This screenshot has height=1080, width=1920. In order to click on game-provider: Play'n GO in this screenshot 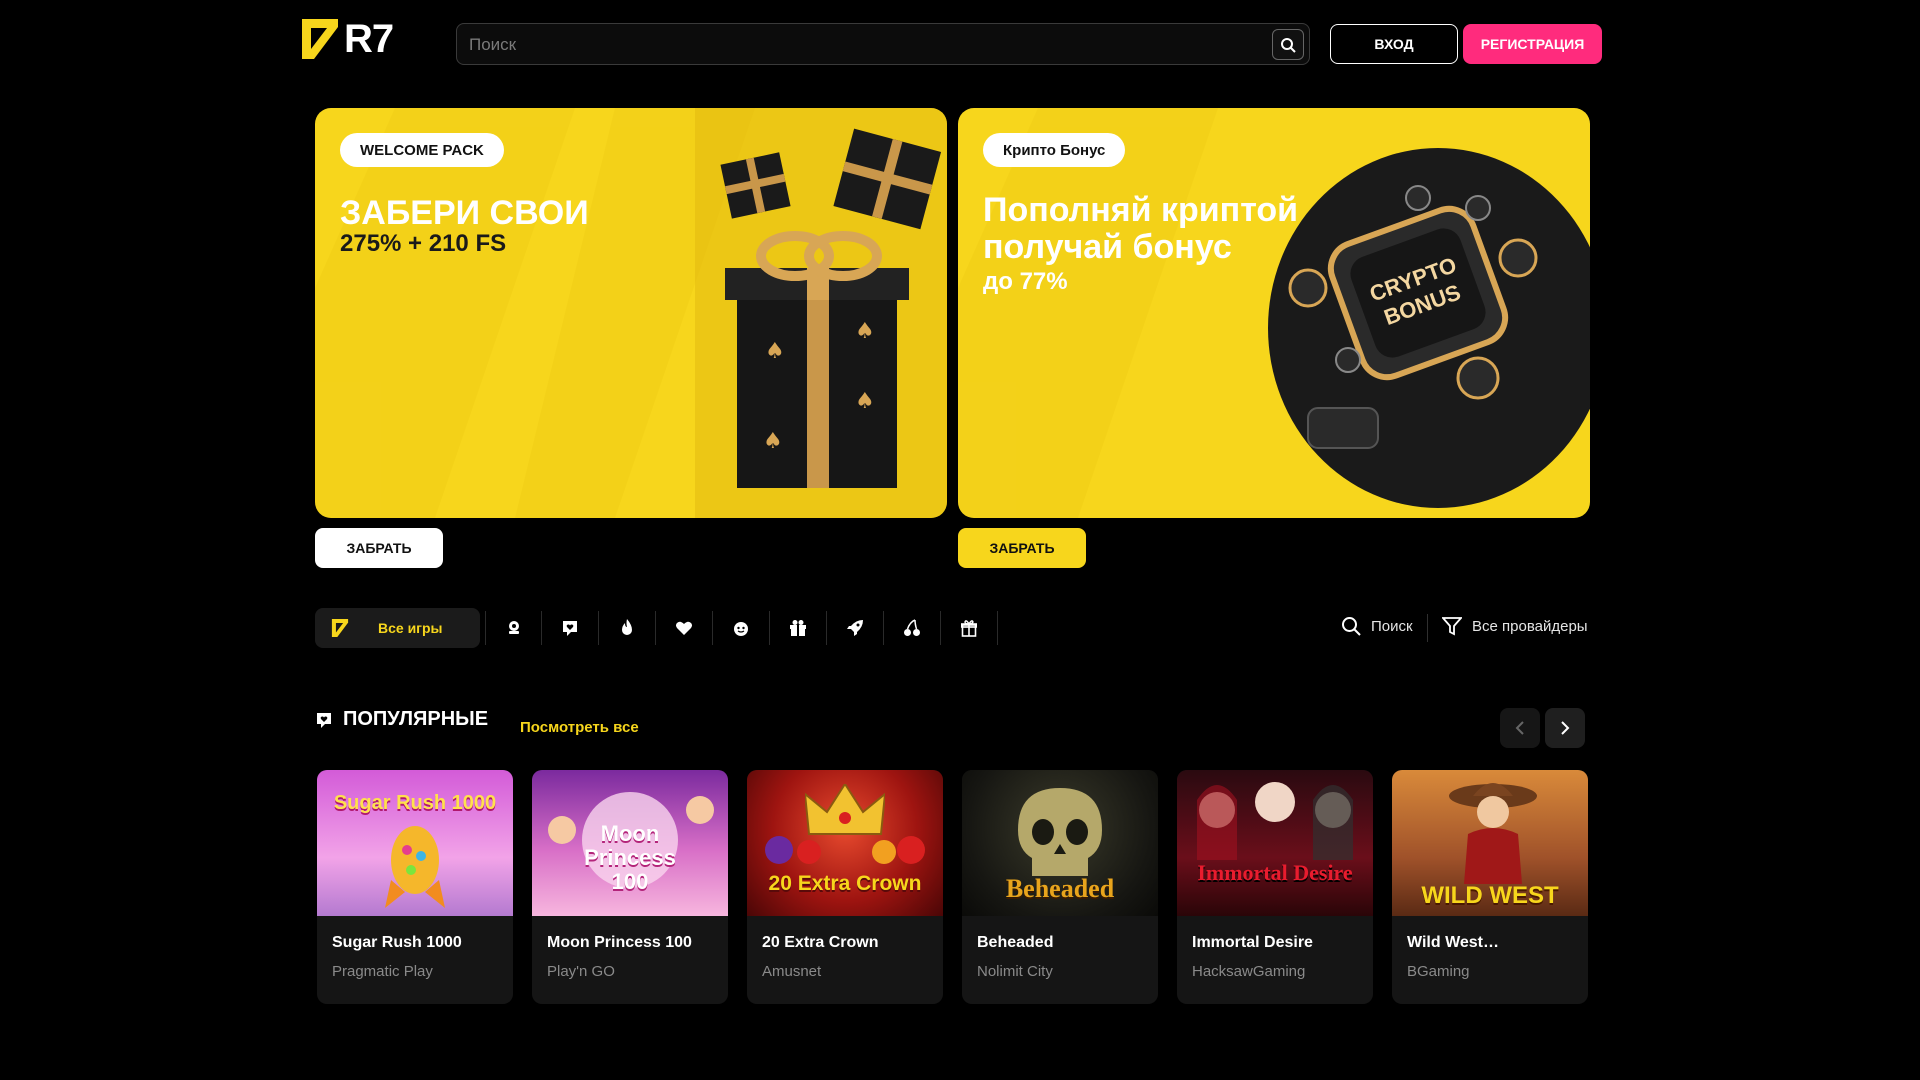, I will do `click(581, 971)`.